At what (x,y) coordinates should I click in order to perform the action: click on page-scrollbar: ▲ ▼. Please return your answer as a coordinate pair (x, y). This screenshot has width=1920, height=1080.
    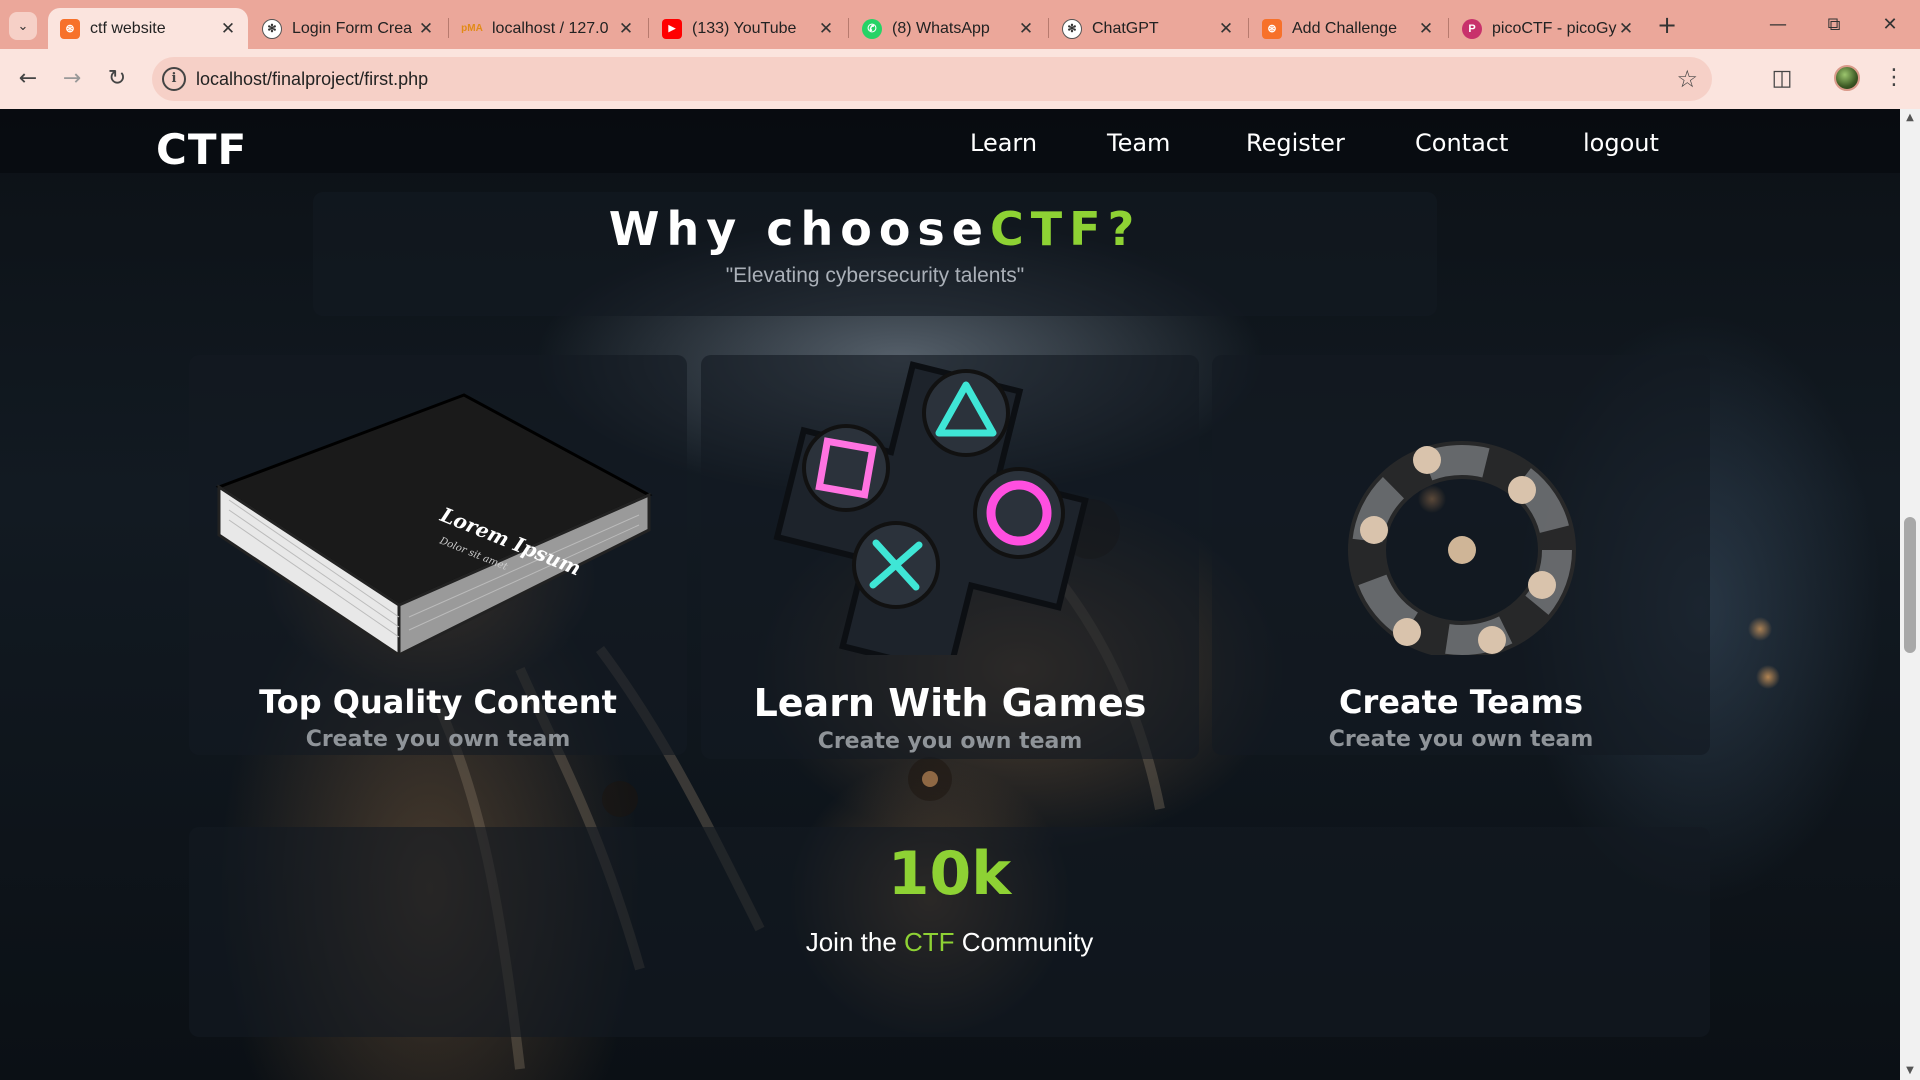
    Looking at the image, I should click on (1910, 594).